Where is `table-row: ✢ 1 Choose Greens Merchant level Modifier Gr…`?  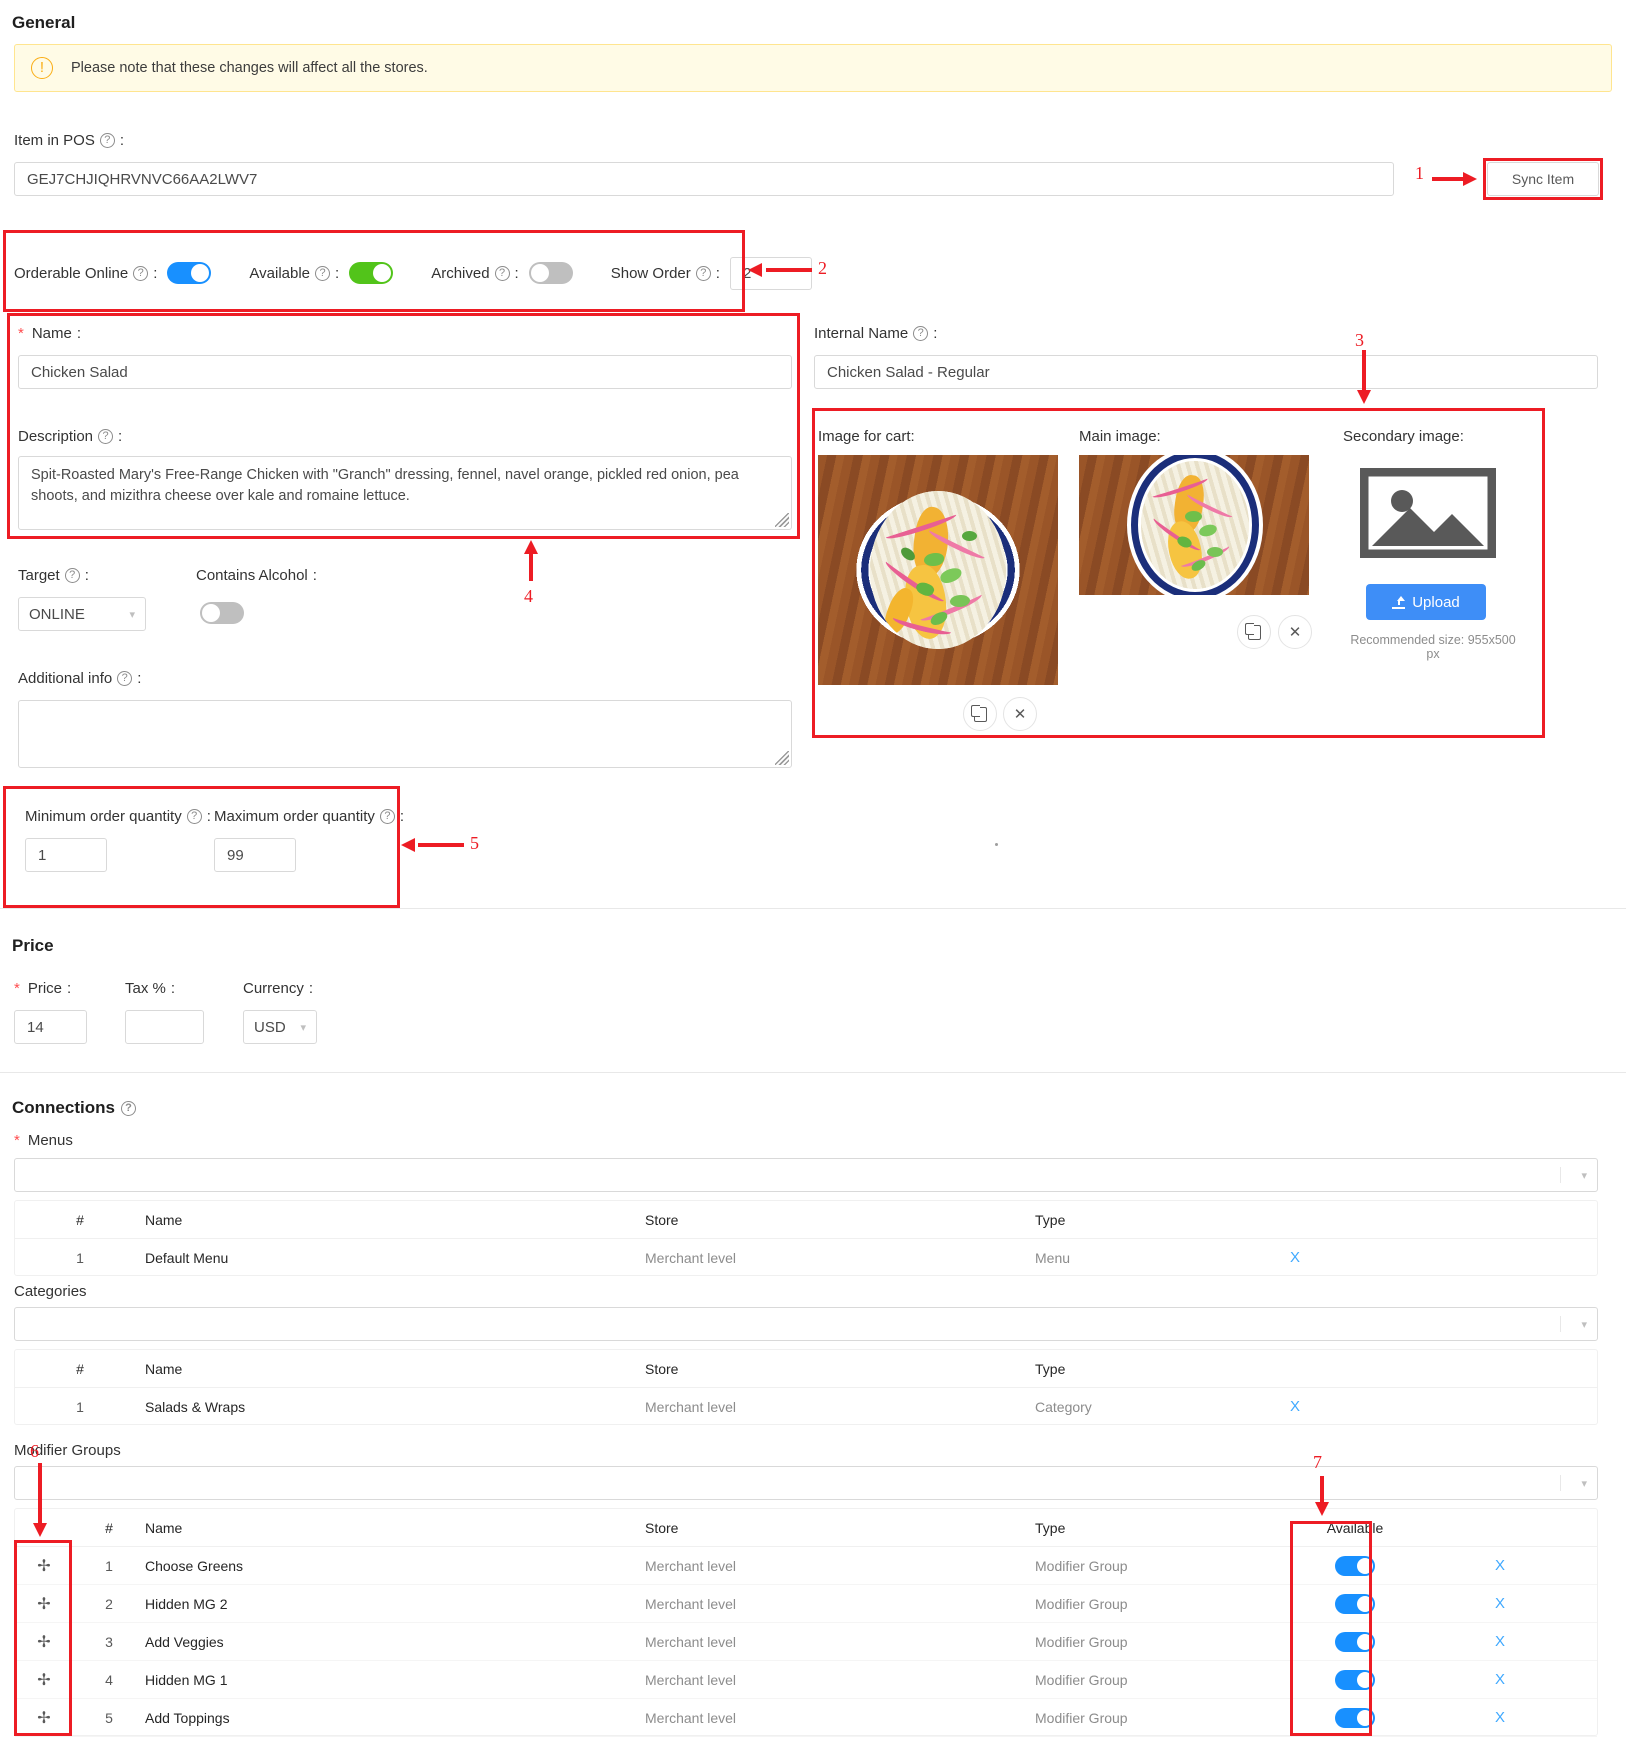
table-row: ✢ 1 Choose Greens Merchant level Modifier Gr… is located at coordinates (806, 1566).